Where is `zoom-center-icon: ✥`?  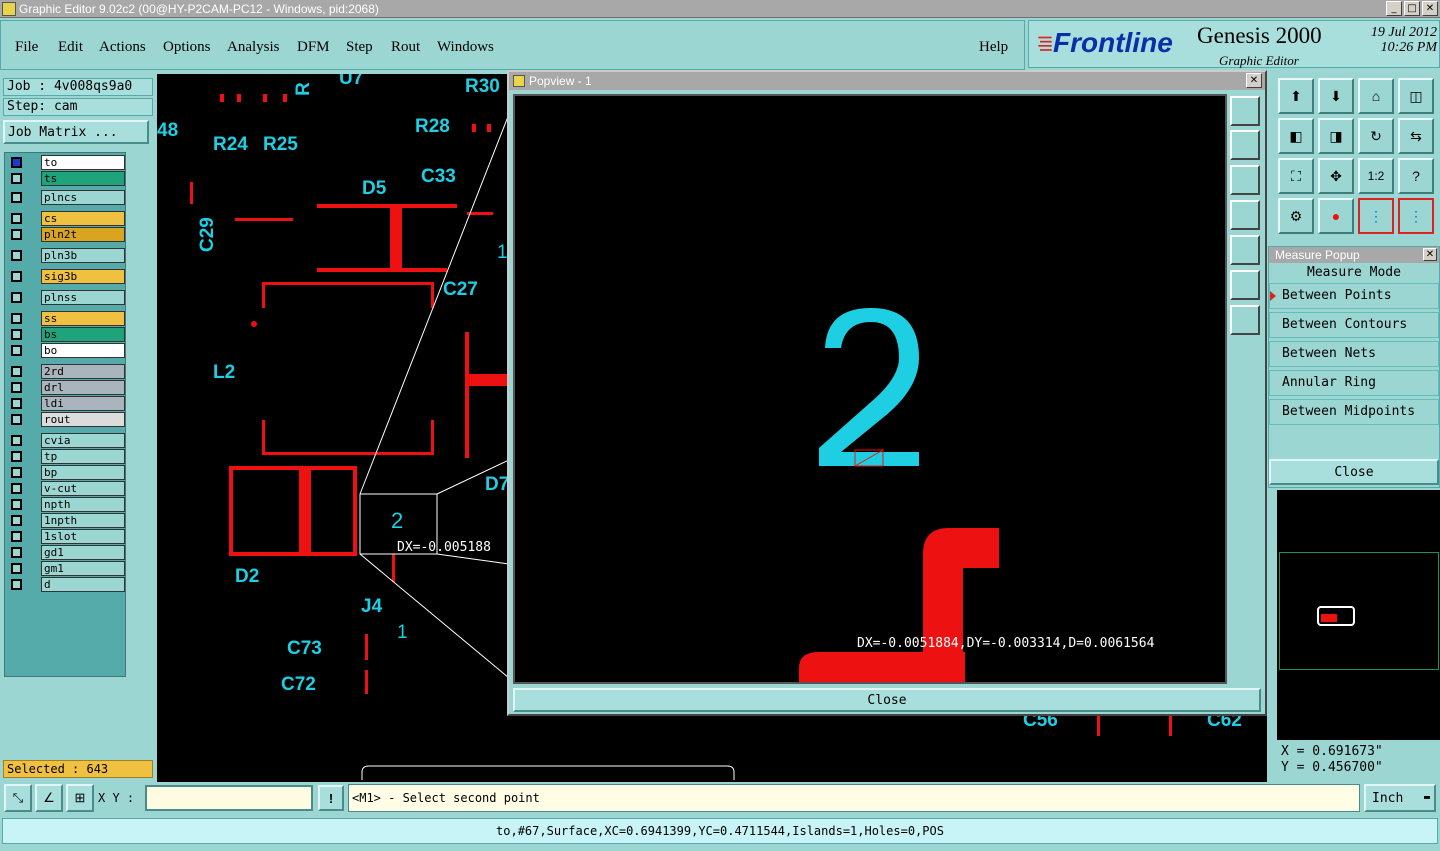
zoom-center-icon: ✥ is located at coordinates (1336, 176).